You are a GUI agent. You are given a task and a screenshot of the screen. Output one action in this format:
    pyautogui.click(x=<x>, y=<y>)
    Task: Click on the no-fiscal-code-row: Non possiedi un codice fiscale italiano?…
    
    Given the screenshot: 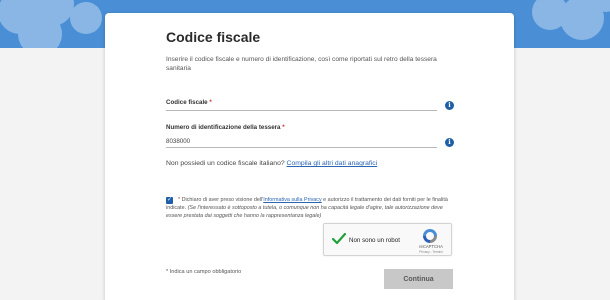 What is the action you would take?
    pyautogui.click(x=271, y=163)
    